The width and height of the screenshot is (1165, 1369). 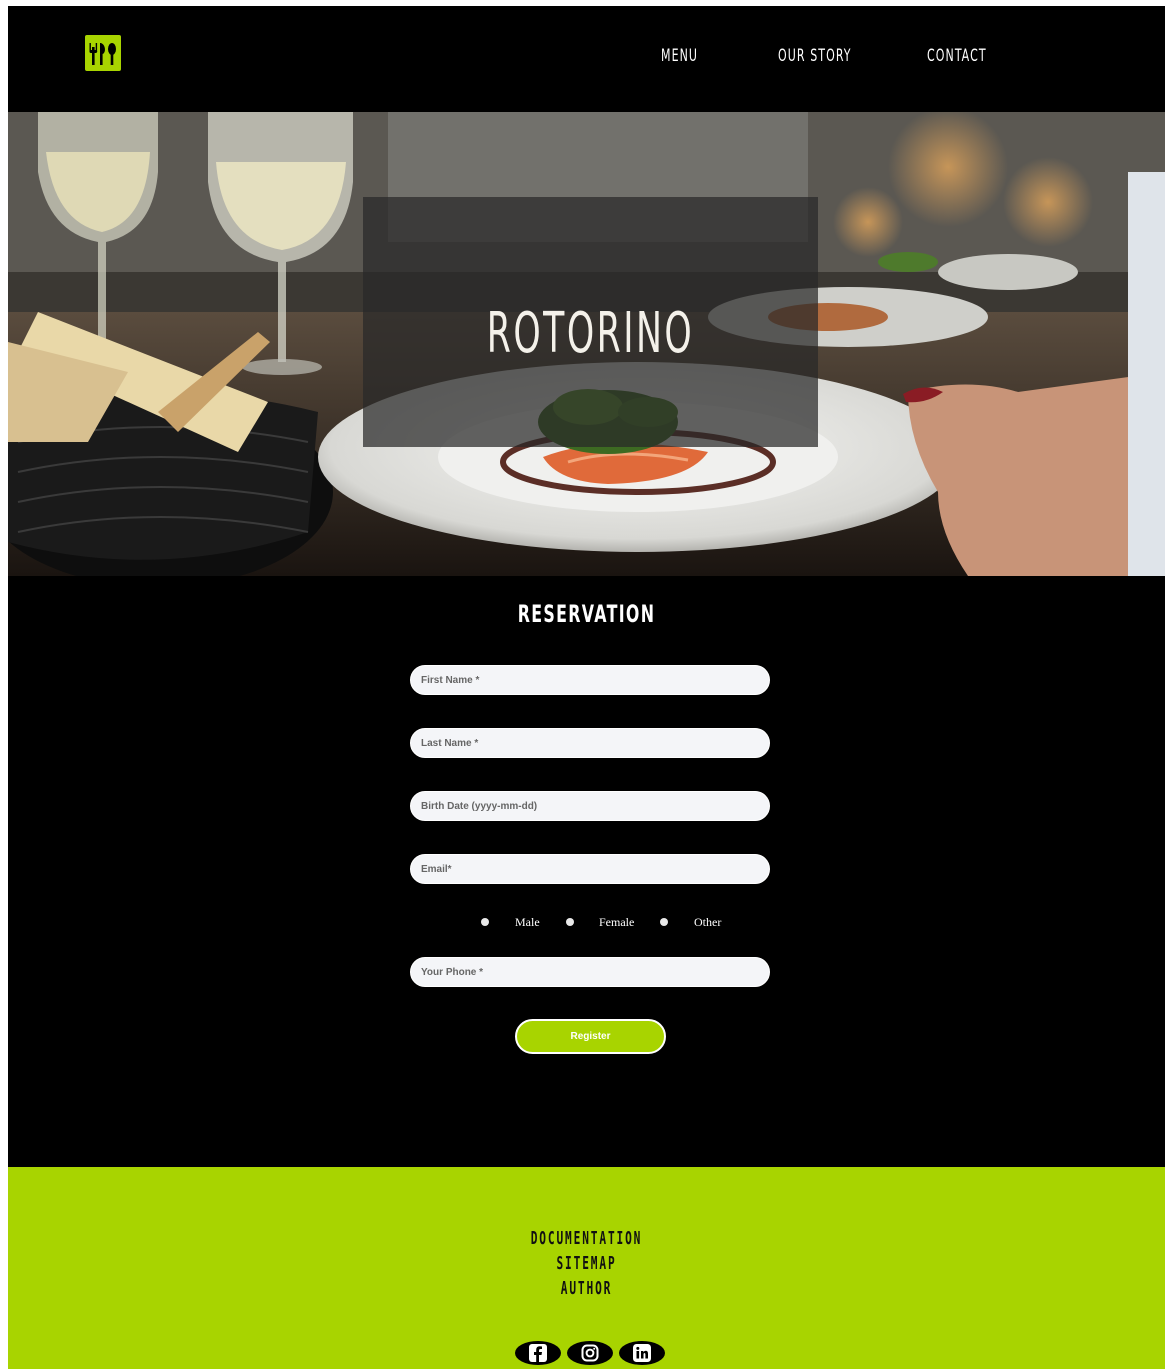 What do you see at coordinates (590, 333) in the screenshot?
I see `hero-title: ROTORINO` at bounding box center [590, 333].